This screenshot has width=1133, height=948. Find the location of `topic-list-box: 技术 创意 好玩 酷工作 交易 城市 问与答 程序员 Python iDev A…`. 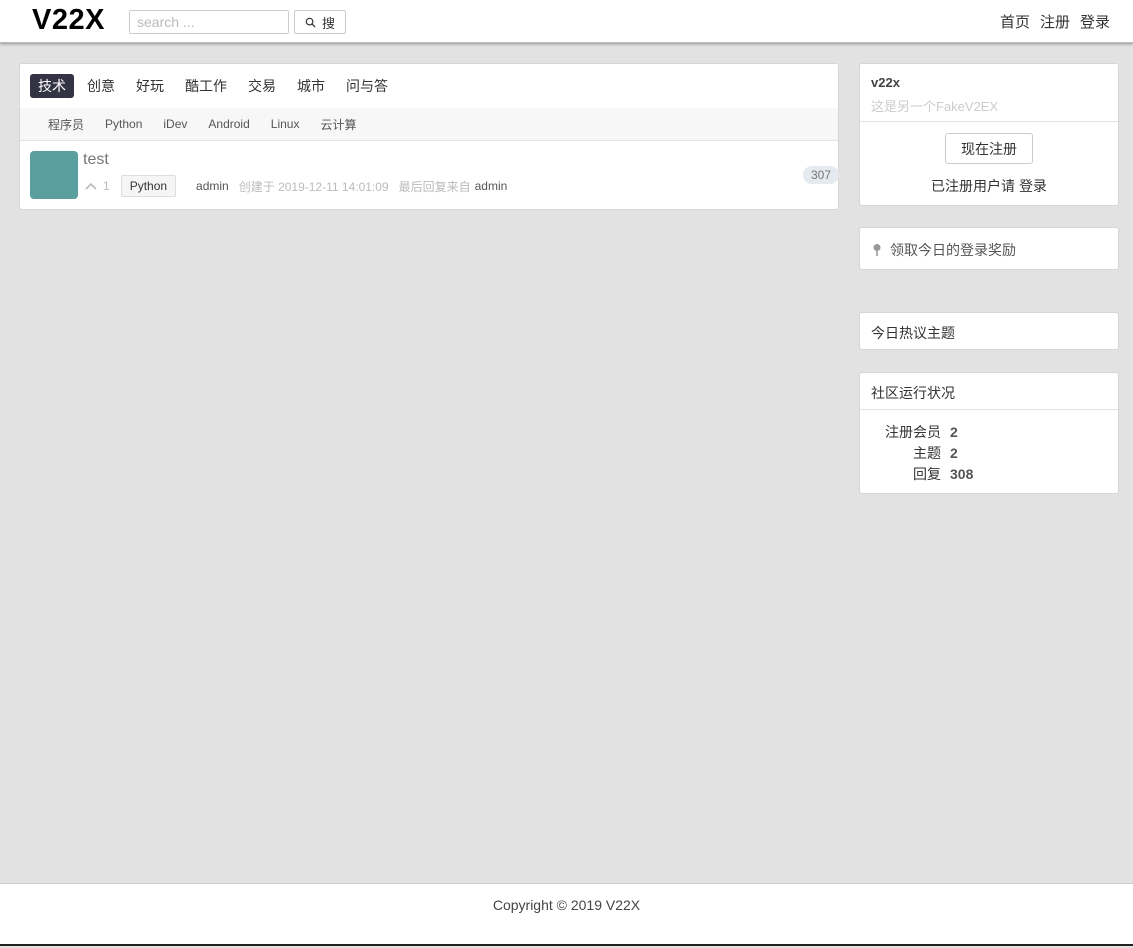

topic-list-box: 技术 创意 好玩 酷工作 交易 城市 问与答 程序员 Python iDev A… is located at coordinates (429, 136).